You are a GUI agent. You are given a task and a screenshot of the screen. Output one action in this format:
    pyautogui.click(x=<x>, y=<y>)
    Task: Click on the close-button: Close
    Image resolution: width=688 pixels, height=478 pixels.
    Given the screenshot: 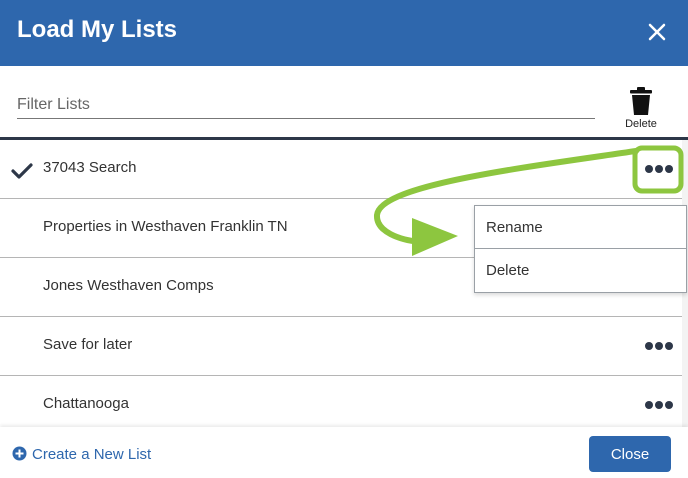 What is the action you would take?
    pyautogui.click(x=630, y=454)
    